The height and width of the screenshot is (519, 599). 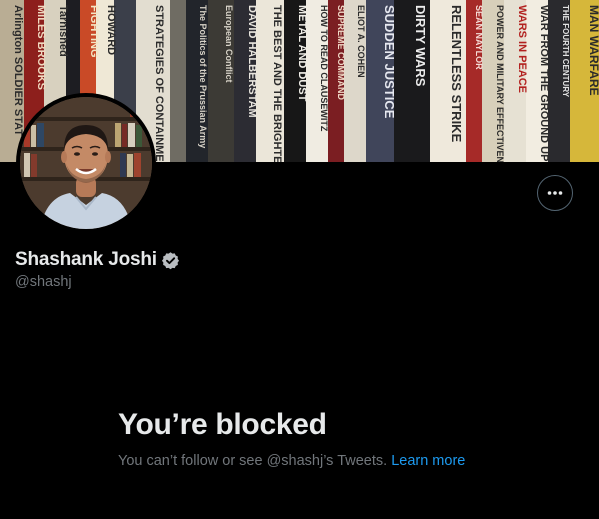 What do you see at coordinates (544, 83) in the screenshot?
I see `svg-text: WAR FROM THE GROUND UP` at bounding box center [544, 83].